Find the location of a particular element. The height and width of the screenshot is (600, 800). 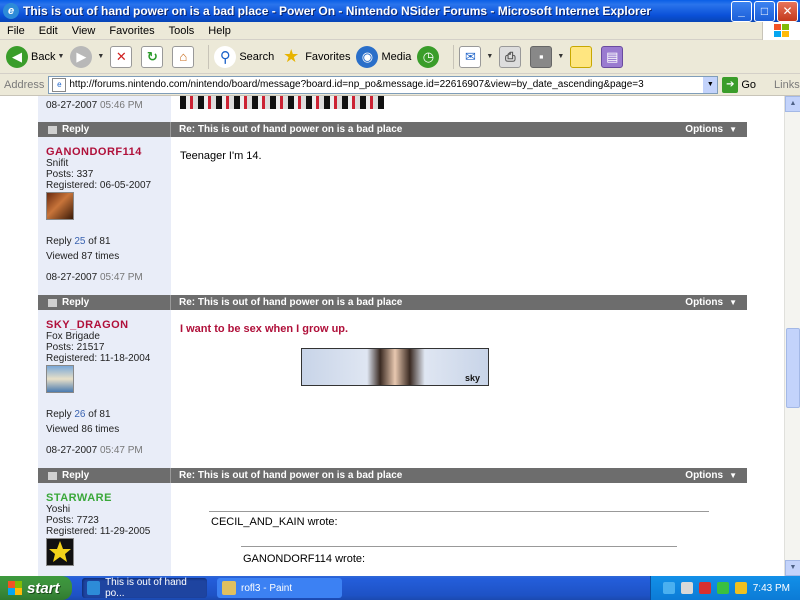

username-link: STARWARE is located at coordinates (79, 498).